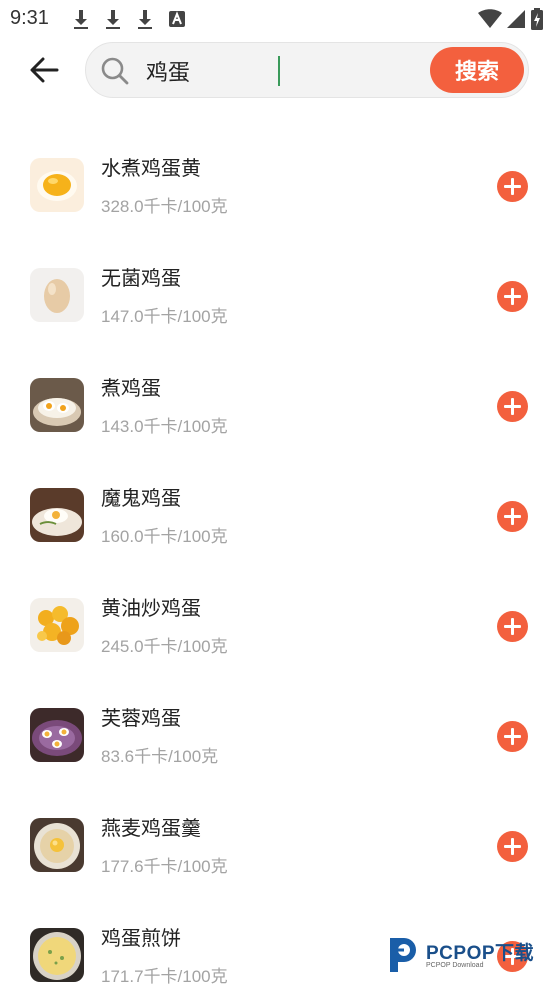  I want to click on system-icons, so click(511, 19).